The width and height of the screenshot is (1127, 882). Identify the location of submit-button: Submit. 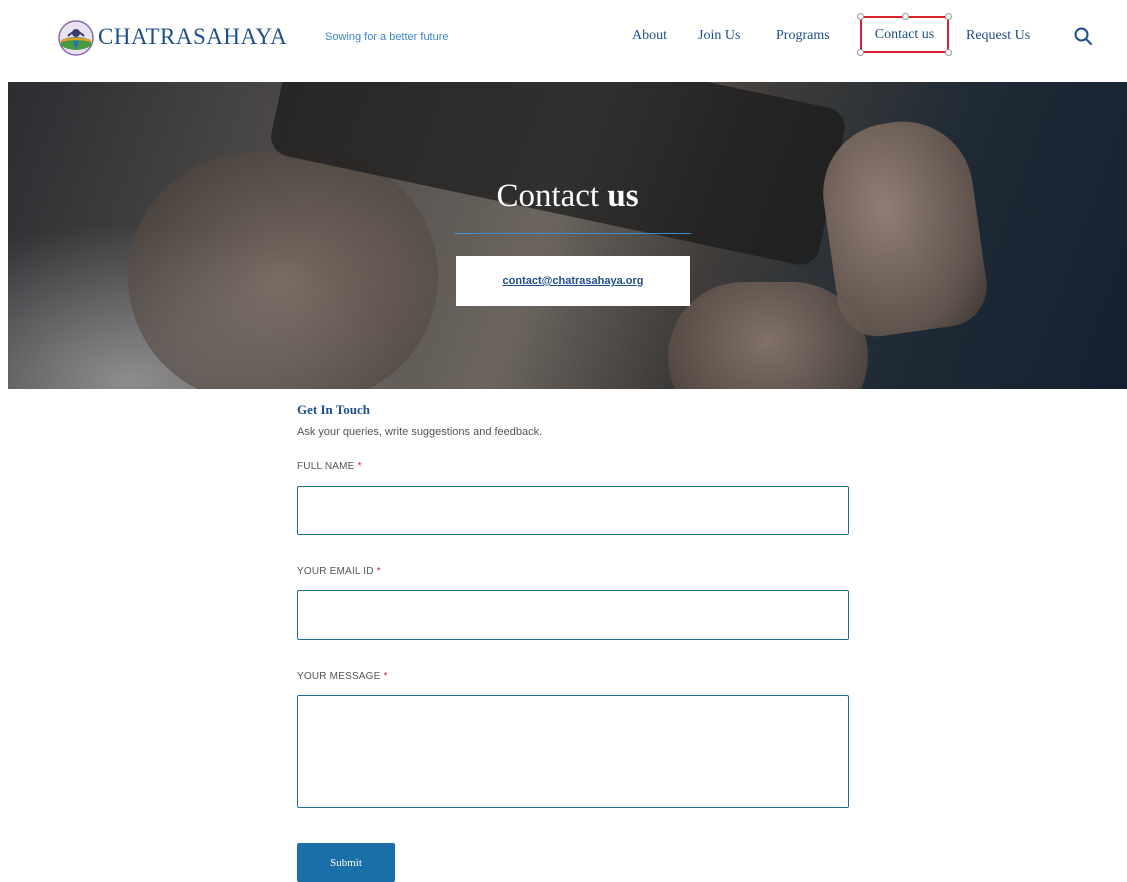
(346, 862).